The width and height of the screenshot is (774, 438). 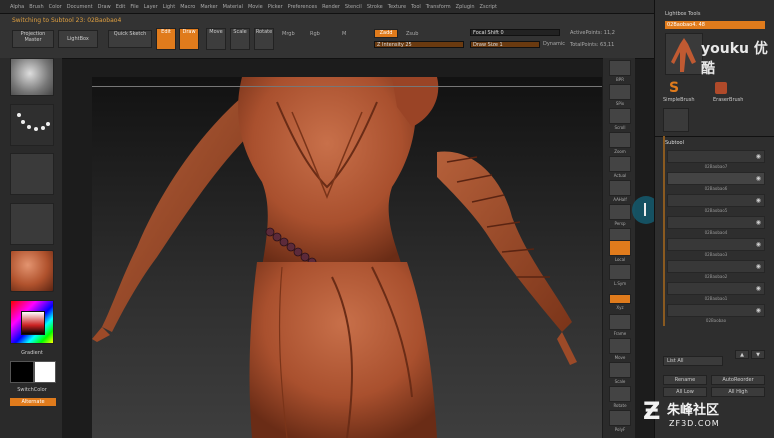 I want to click on menu-item: Macro, so click(x=187, y=7).